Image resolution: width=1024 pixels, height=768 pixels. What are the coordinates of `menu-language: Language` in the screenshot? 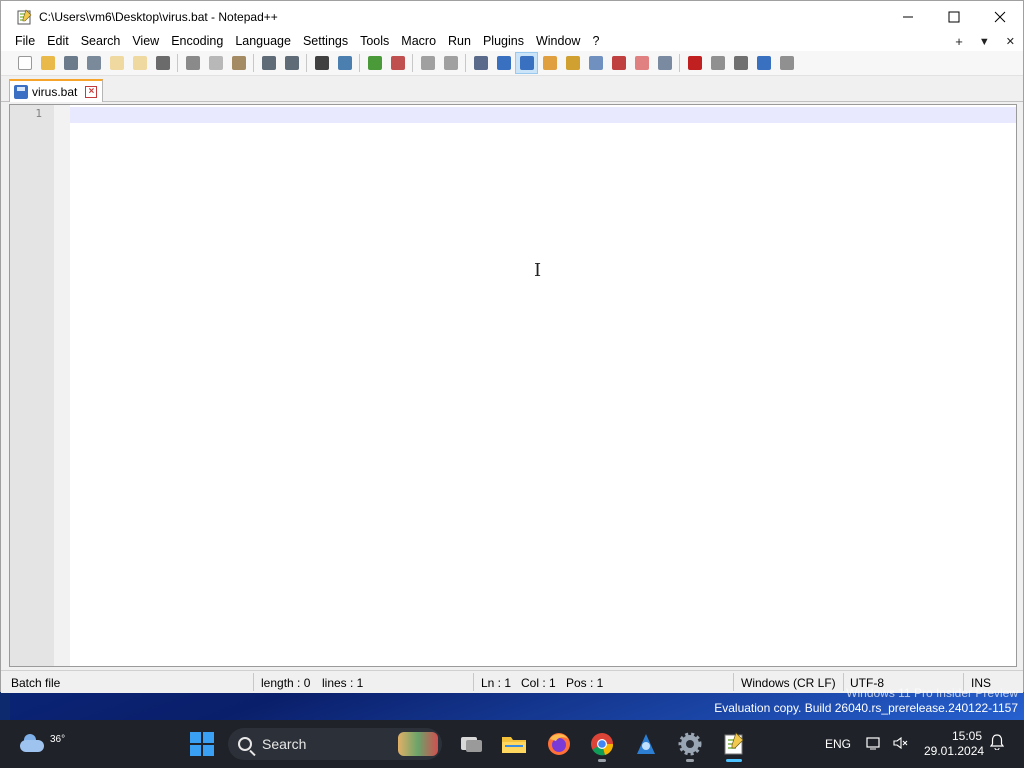 It's located at (263, 41).